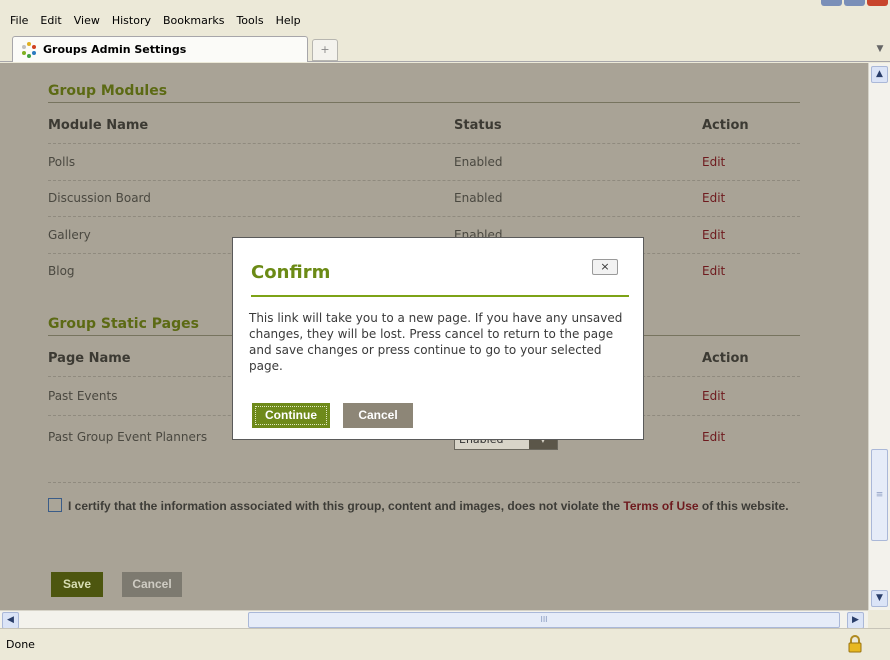 This screenshot has height=660, width=890. What do you see at coordinates (478, 162) in the screenshot?
I see `module-status-polls: Enabled` at bounding box center [478, 162].